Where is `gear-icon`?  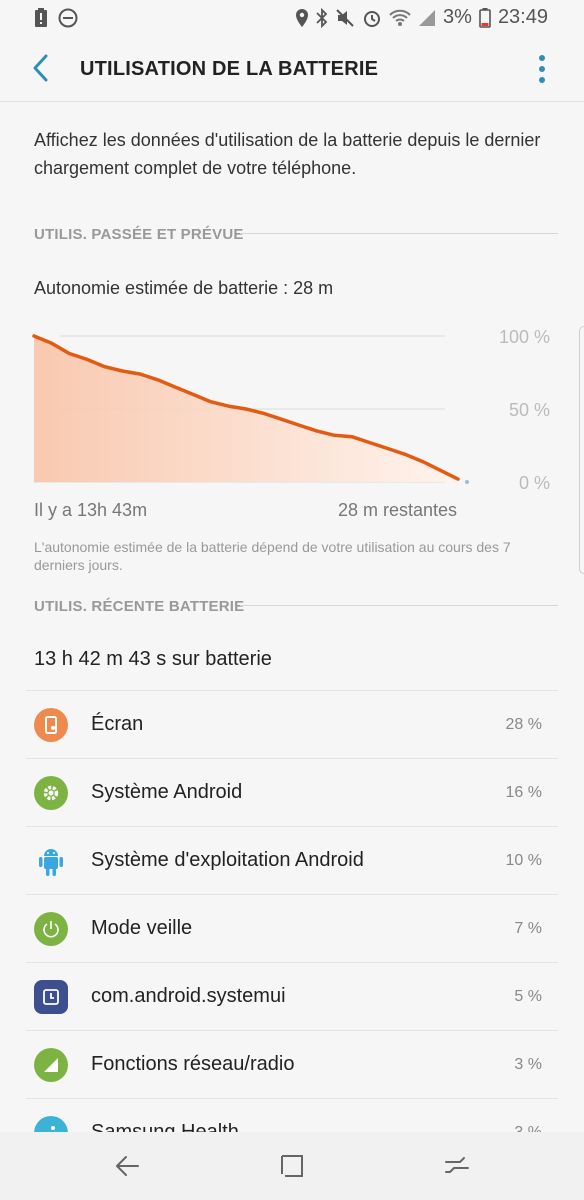
gear-icon is located at coordinates (51, 793).